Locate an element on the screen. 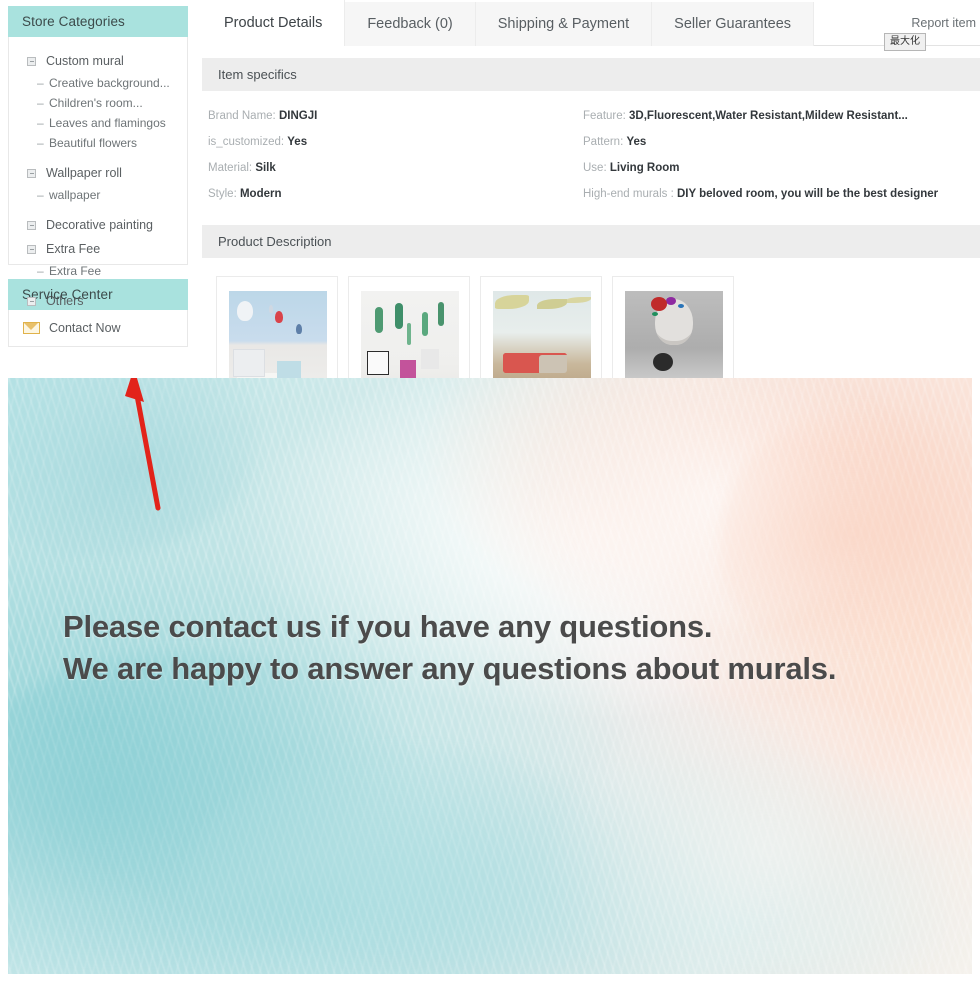 This screenshot has width=980, height=994. sidebar-item-label: Decorative painting is located at coordinates (100, 225).